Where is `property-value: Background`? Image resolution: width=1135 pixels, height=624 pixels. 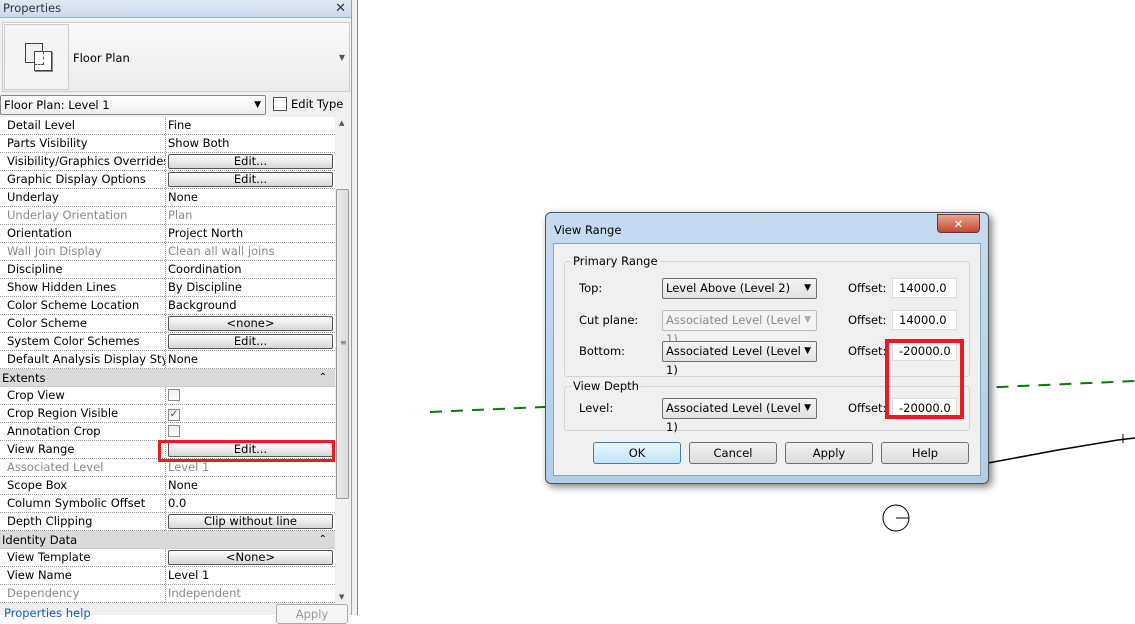
property-value: Background is located at coordinates (250, 305).